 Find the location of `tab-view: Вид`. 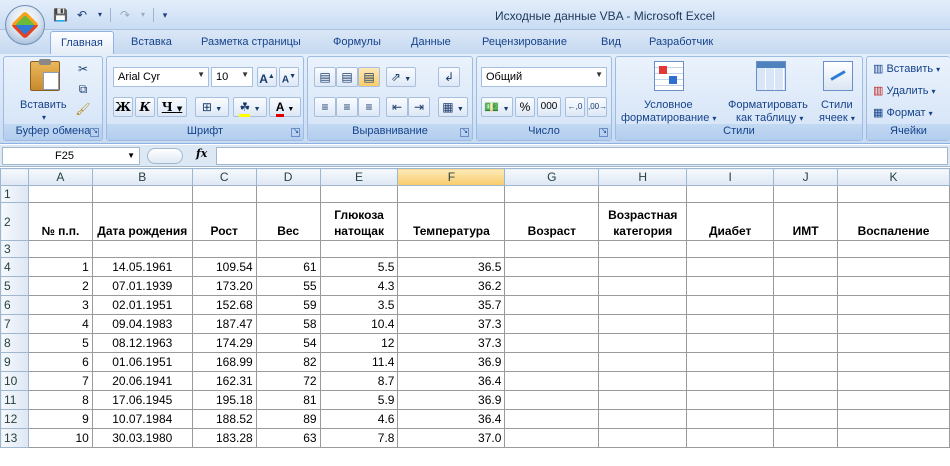

tab-view: Вид is located at coordinates (611, 42).